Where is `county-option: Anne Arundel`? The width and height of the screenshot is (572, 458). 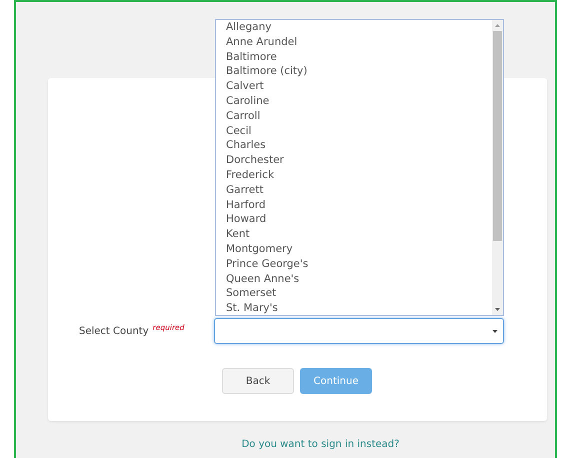 county-option: Anne Arundel is located at coordinates (359, 42).